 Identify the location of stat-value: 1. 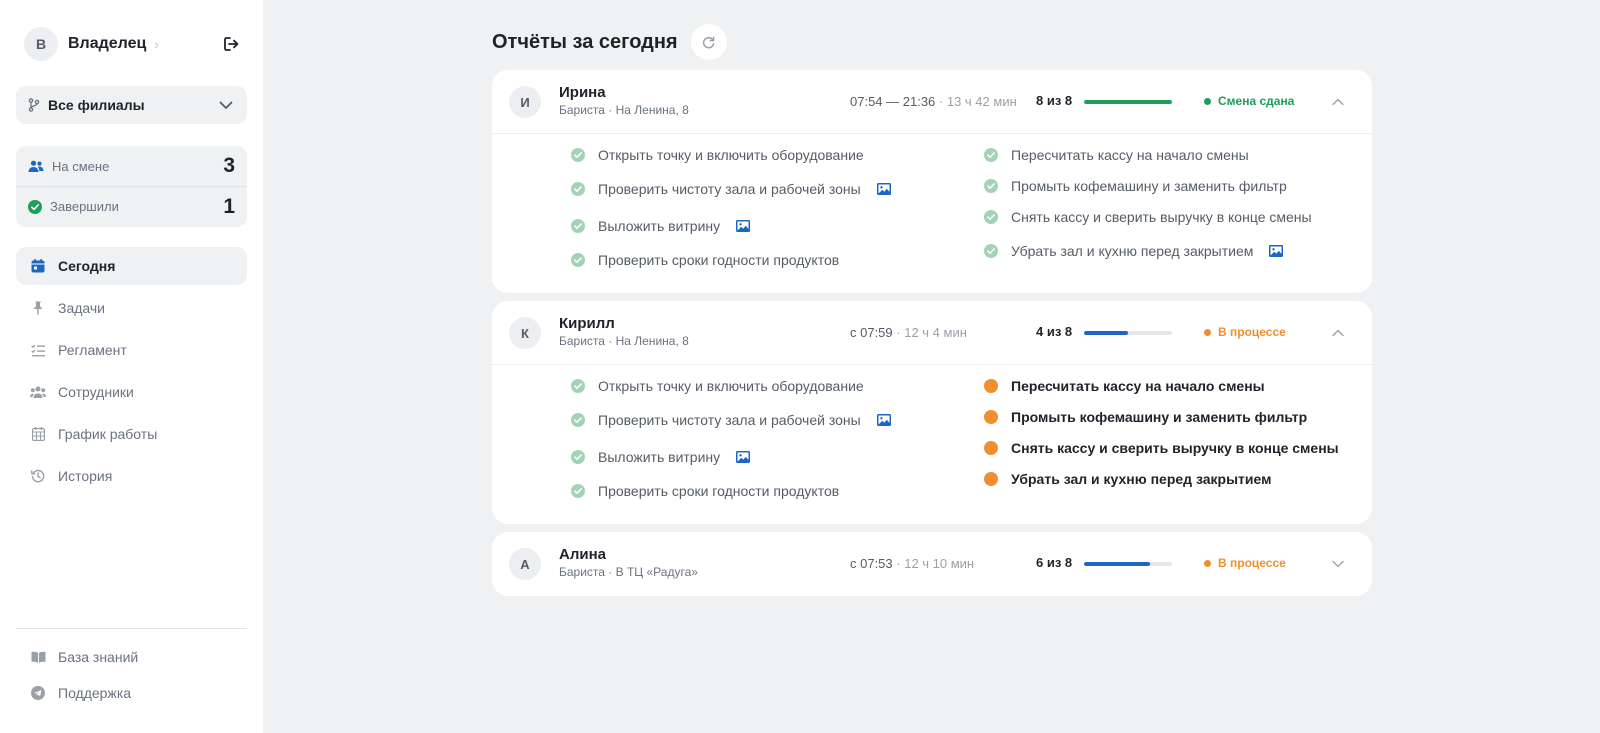
(229, 206).